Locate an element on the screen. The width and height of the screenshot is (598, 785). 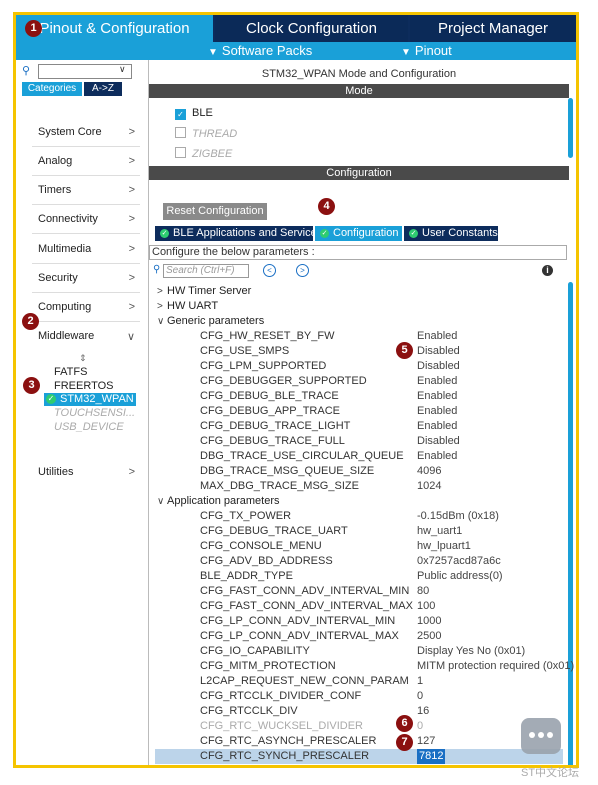
parameter-row: CFG_DEBUG_APP_TRACE Enabled is located at coordinates (359, 411).